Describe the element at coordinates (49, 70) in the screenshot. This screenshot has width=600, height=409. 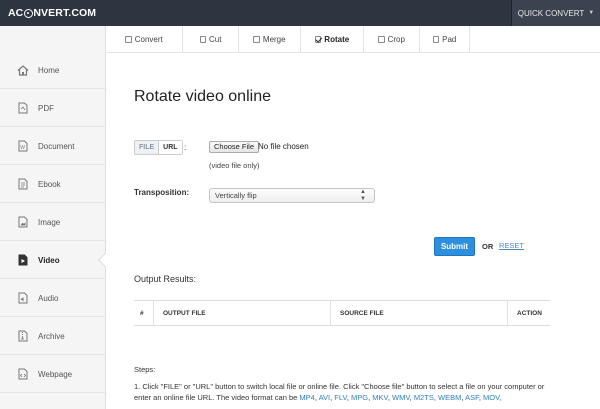
I see `sidebar-item-label: Home` at that location.